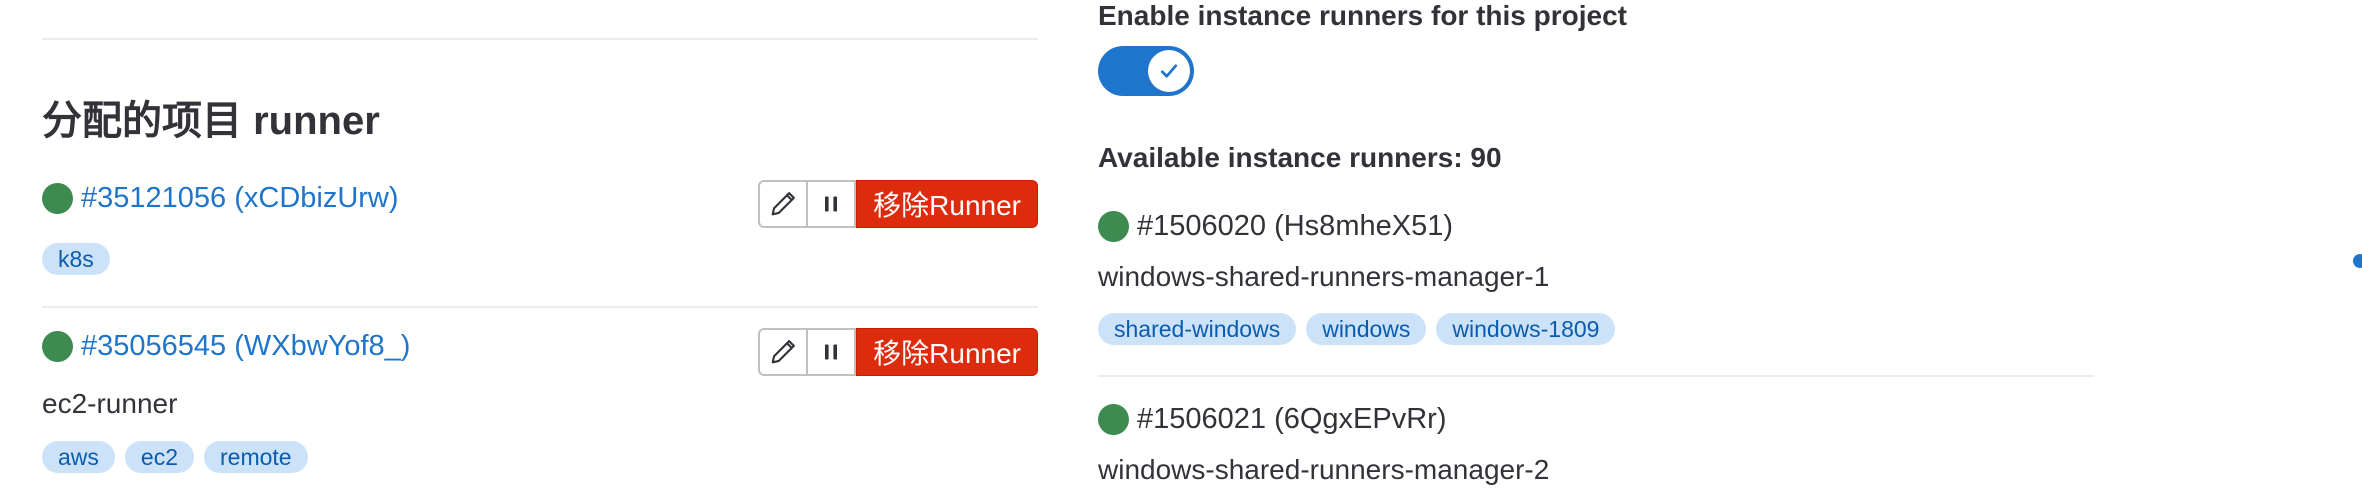 Image resolution: width=2362 pixels, height=498 pixels. What do you see at coordinates (1197, 329) in the screenshot?
I see `tag: shared-windows` at bounding box center [1197, 329].